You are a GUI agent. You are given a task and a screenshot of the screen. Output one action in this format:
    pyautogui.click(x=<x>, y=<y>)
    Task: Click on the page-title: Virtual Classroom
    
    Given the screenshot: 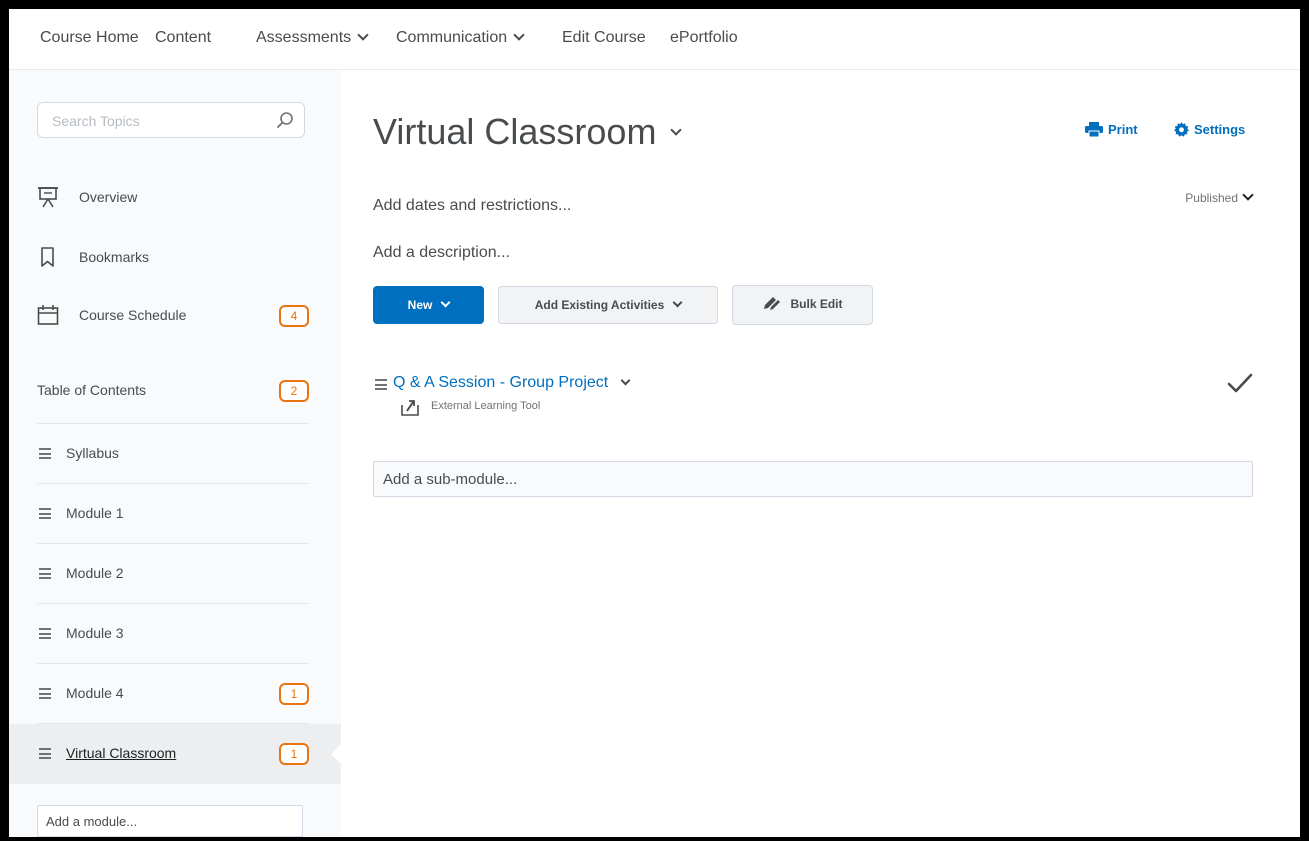 What is the action you would take?
    pyautogui.click(x=528, y=132)
    